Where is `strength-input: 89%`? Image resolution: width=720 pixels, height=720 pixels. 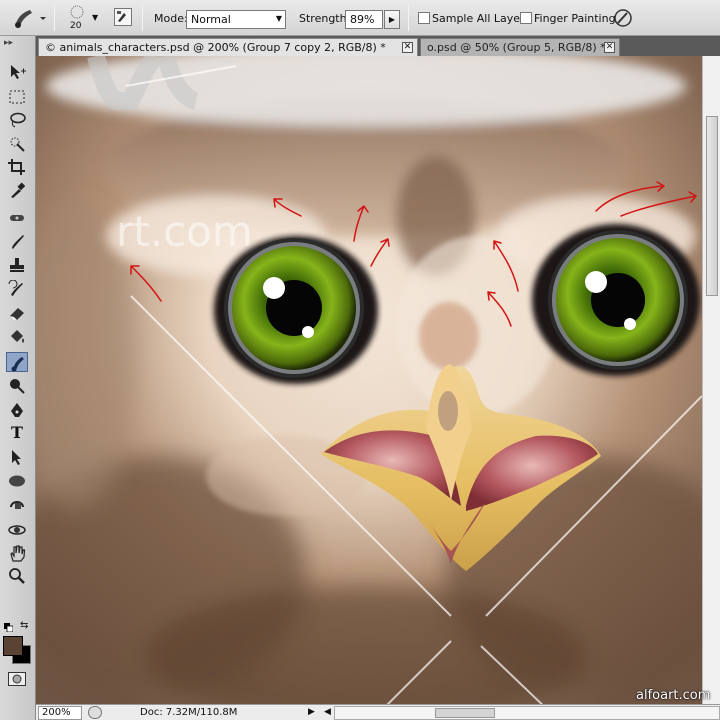
strength-input: 89% is located at coordinates (364, 19).